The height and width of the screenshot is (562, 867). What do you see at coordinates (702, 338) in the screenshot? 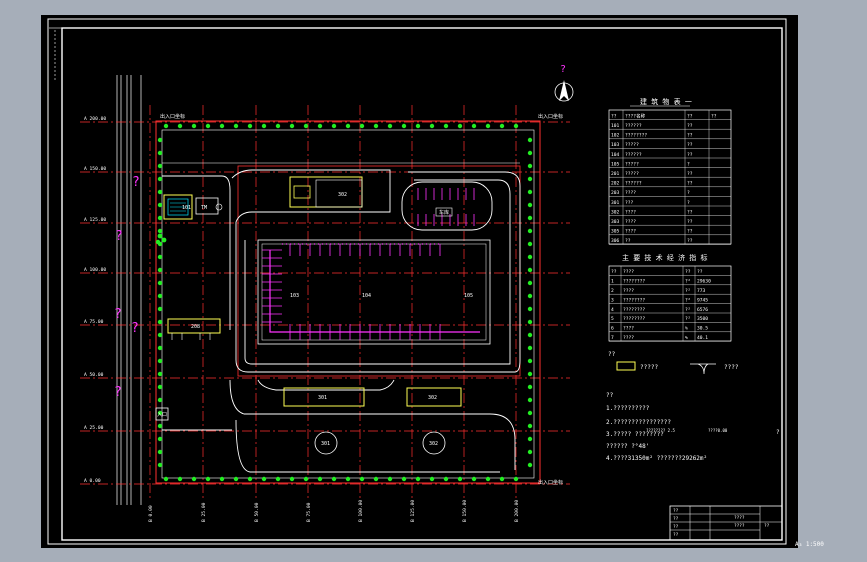
I see `table-cell: 40.1` at bounding box center [702, 338].